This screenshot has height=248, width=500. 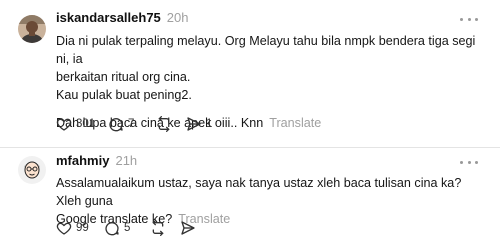 I want to click on like-count: 99, so click(x=82, y=228).